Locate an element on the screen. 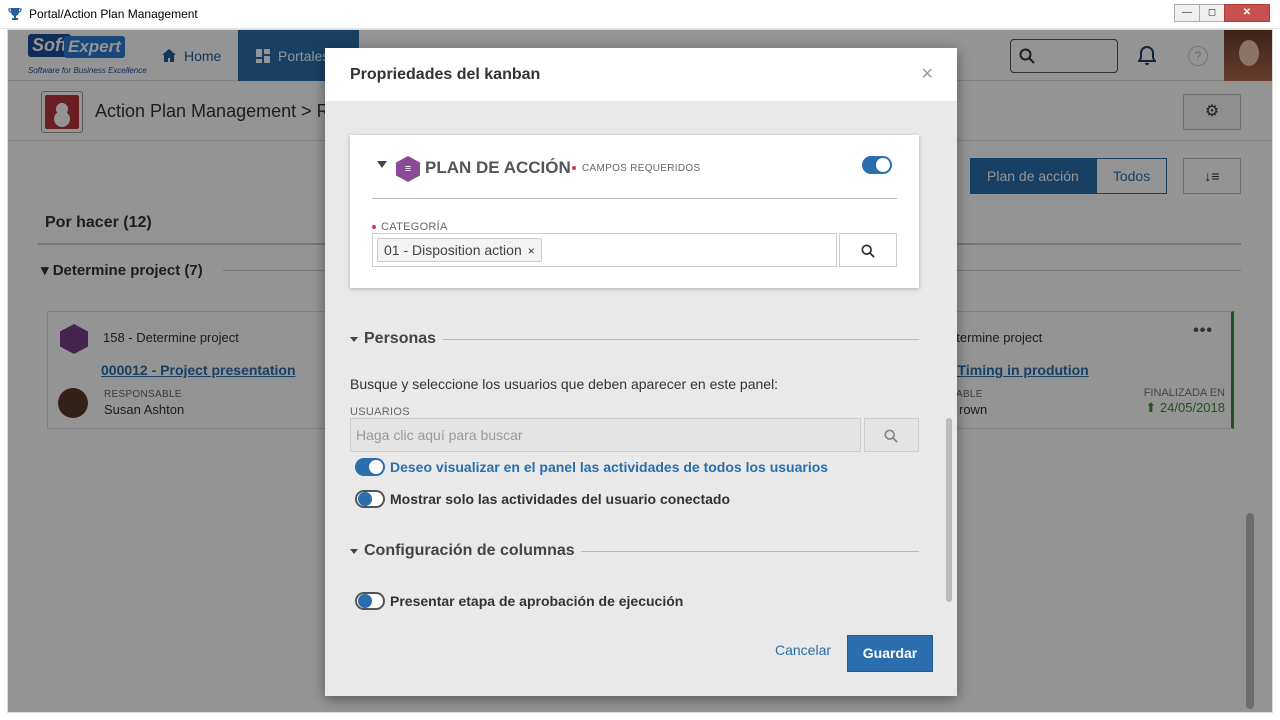 Image resolution: width=1280 pixels, height=720 pixels. panel-divider is located at coordinates (634, 198).